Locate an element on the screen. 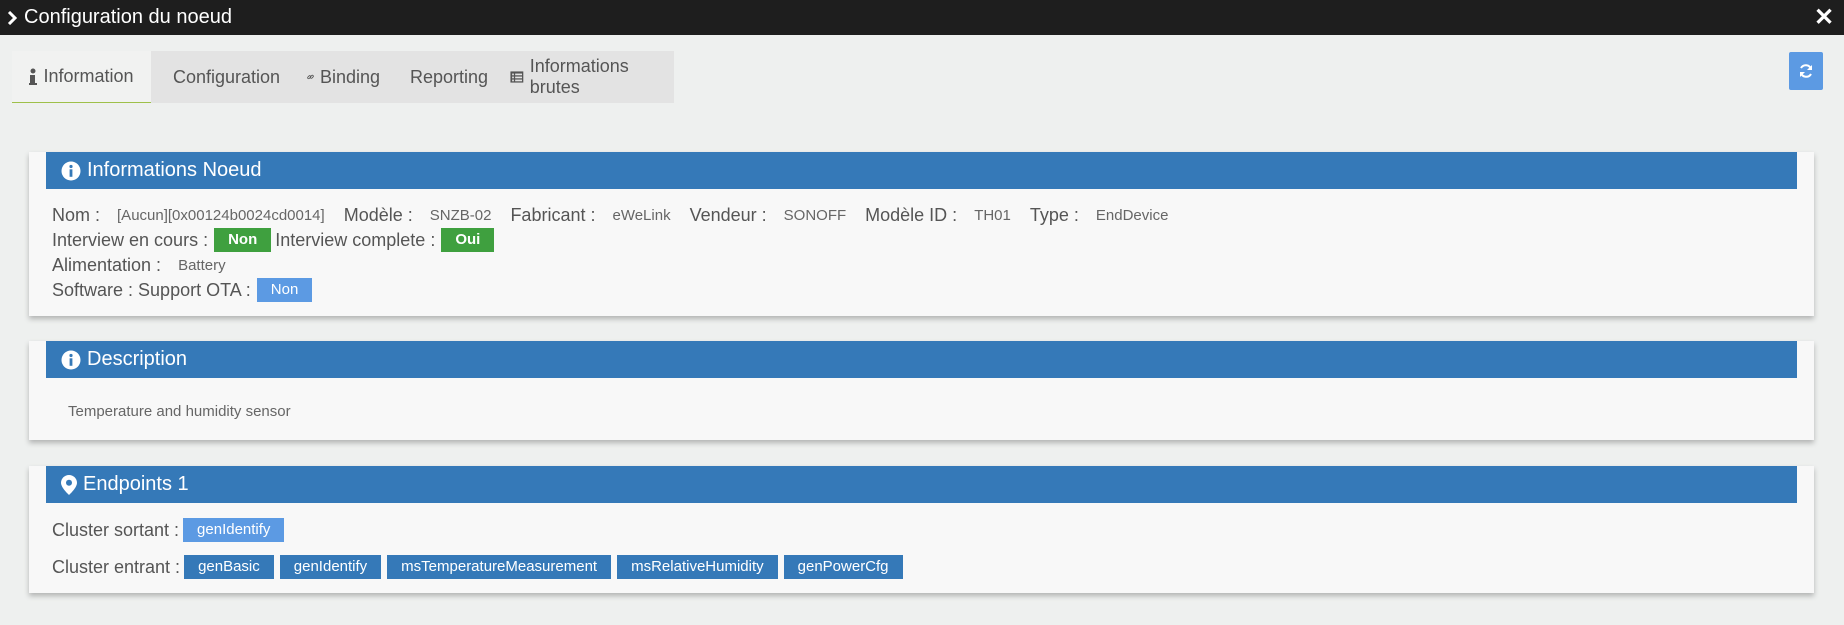 This screenshot has width=1844, height=625. cluster-badge: genPowerCfg is located at coordinates (843, 567).